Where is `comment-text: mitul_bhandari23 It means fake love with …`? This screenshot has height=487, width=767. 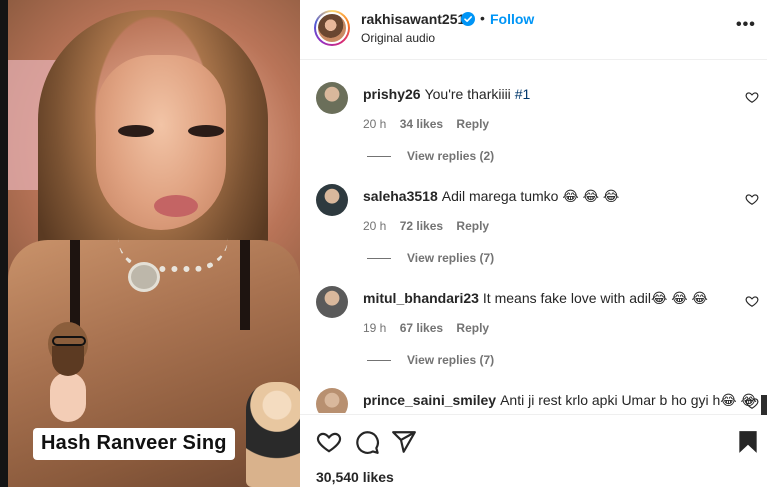 comment-text: mitul_bhandari23 It means fake love with … is located at coordinates (535, 298).